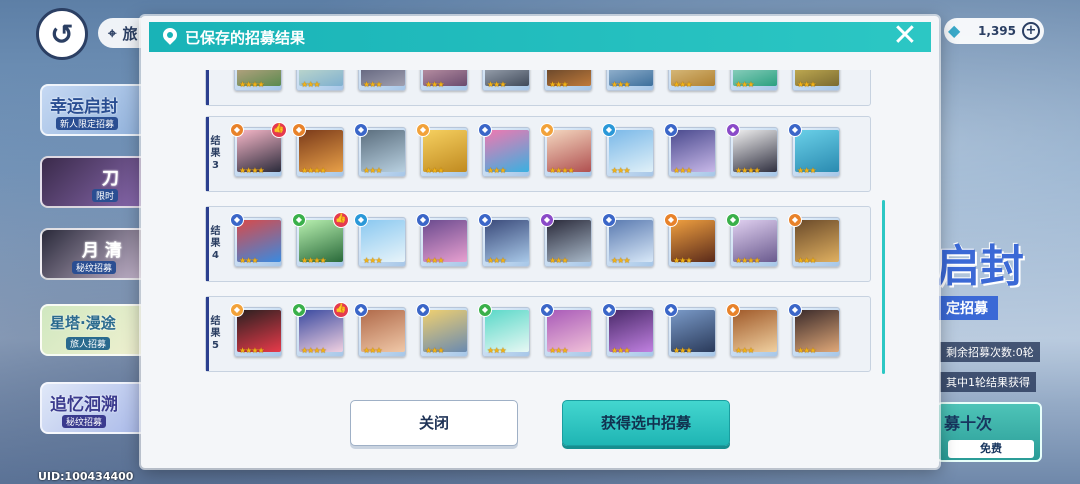  What do you see at coordinates (94, 110) in the screenshot?
I see `banner-lucky: 幸运启封 新人限定招募` at bounding box center [94, 110].